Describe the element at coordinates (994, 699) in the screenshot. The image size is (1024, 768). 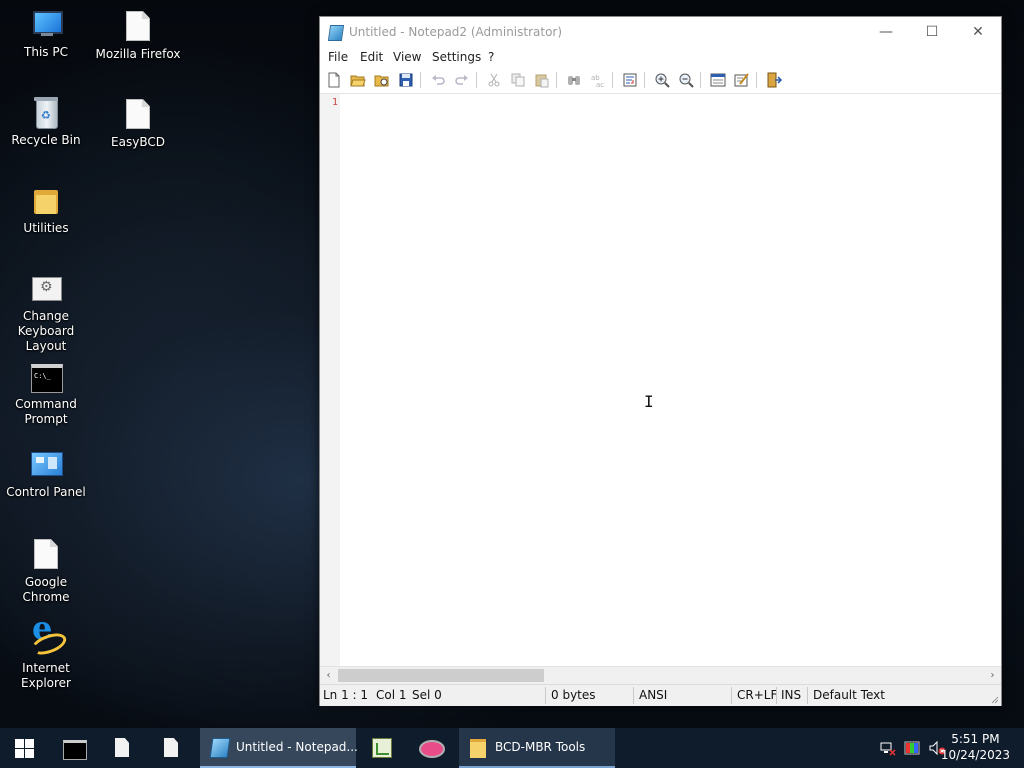
I see `resize-grip-icon` at that location.